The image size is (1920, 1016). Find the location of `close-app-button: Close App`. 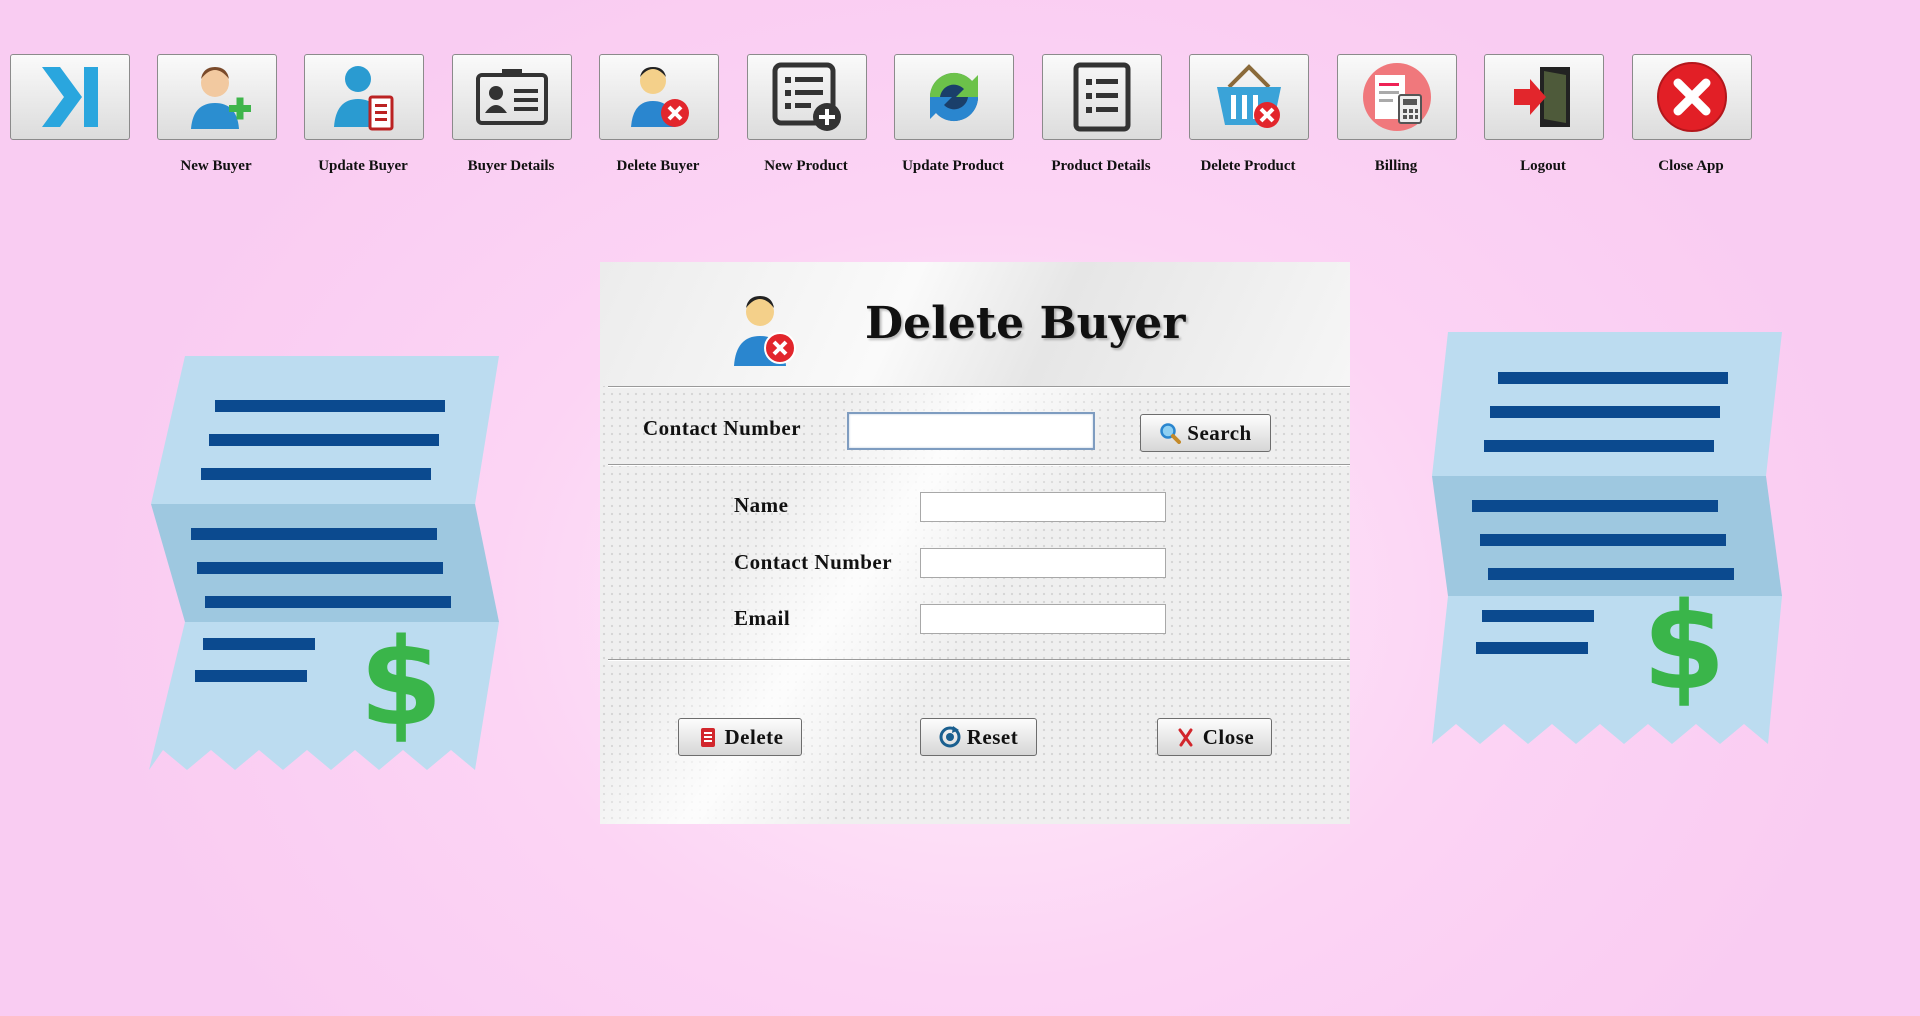

close-app-button: Close App is located at coordinates (1693, 114).